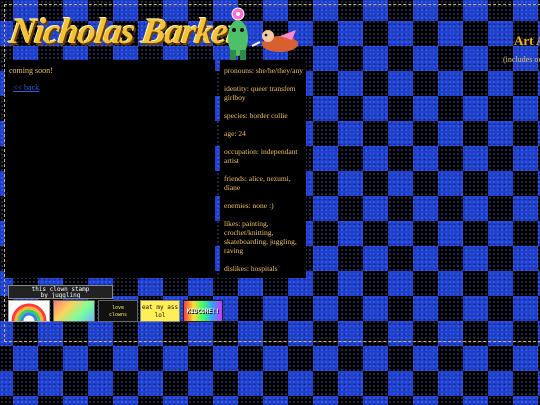  Describe the element at coordinates (74, 311) in the screenshot. I see `candy-badge` at that location.